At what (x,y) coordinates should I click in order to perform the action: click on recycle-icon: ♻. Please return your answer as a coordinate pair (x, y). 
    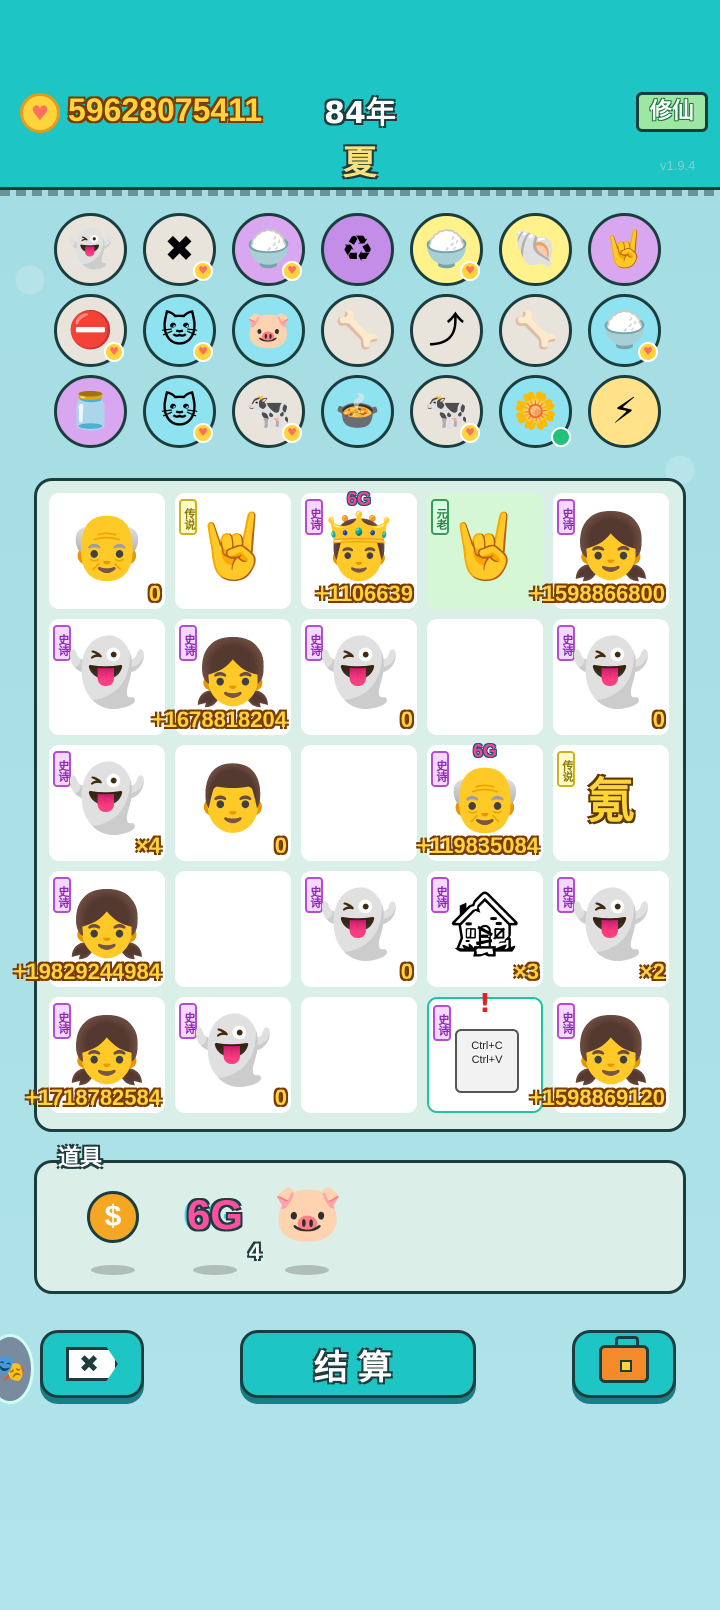
    Looking at the image, I should click on (357, 249).